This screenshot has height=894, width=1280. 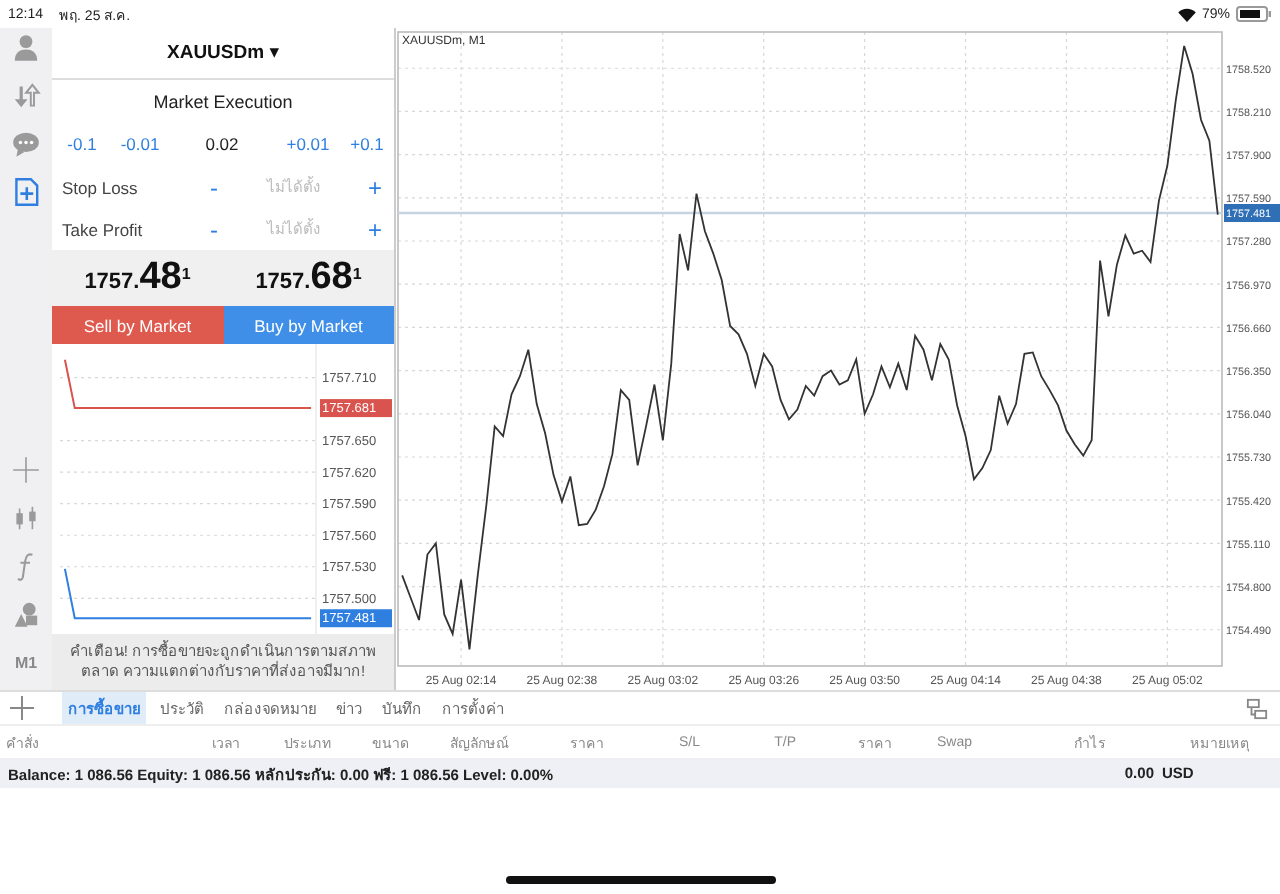 I want to click on add-icon, so click(x=22, y=708).